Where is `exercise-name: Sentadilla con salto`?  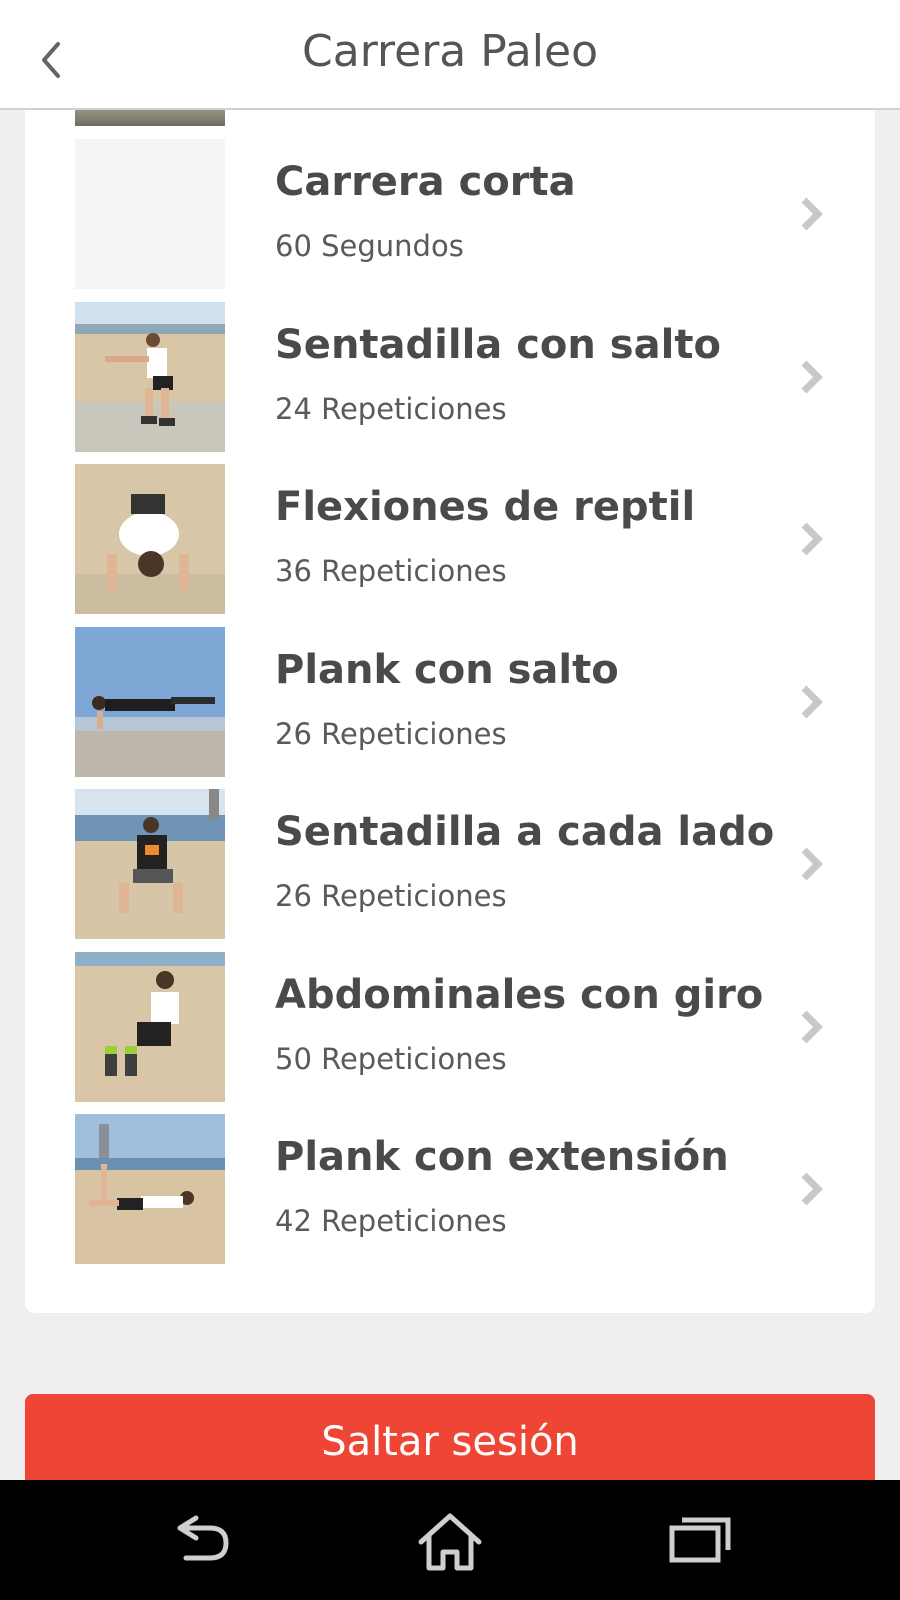
exercise-name: Sentadilla con salto is located at coordinates (498, 344).